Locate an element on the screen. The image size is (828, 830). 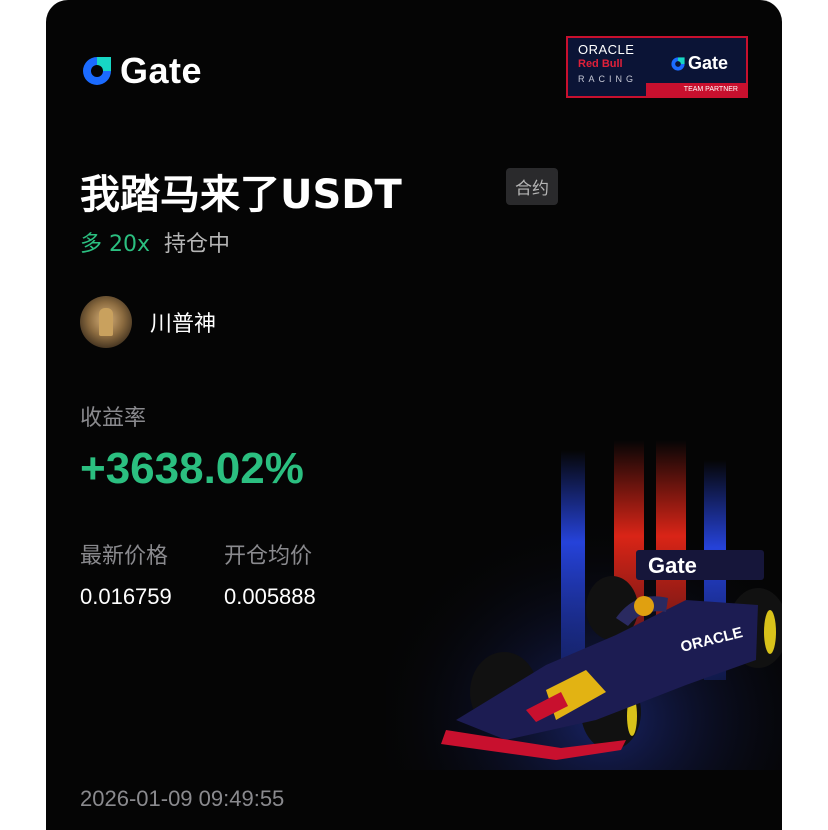
partner-line2: Red Bull is located at coordinates (600, 64).